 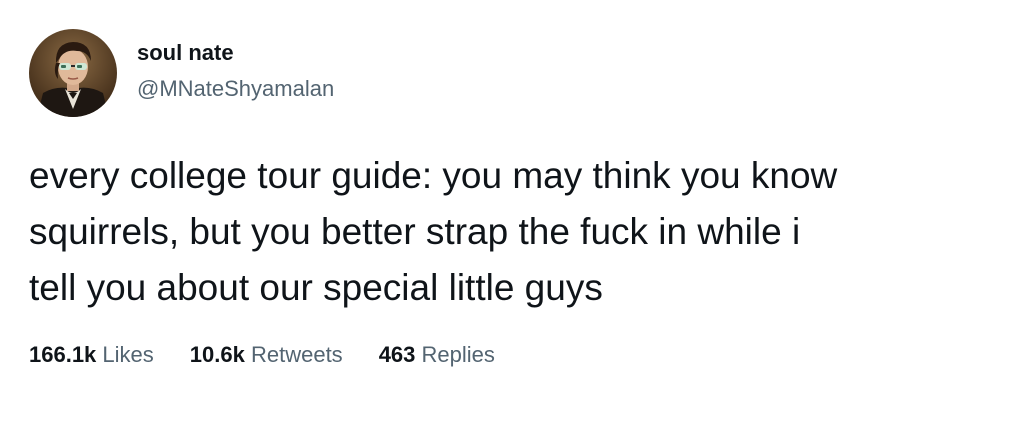 I want to click on likes-count: 166.1k, so click(x=63, y=354).